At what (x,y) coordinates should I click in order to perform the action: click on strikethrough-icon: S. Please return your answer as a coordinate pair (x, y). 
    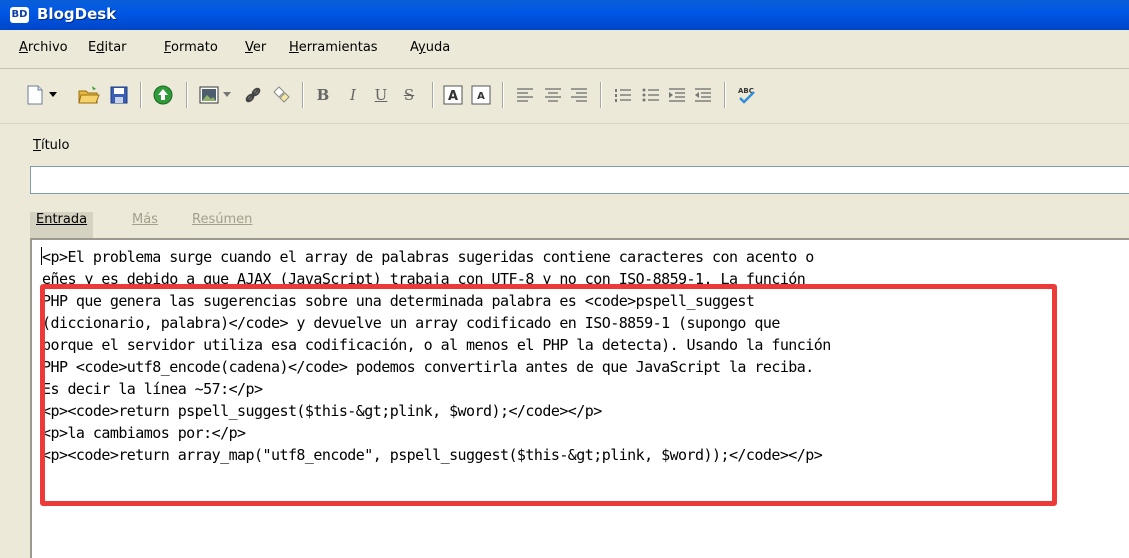
    Looking at the image, I should click on (409, 95).